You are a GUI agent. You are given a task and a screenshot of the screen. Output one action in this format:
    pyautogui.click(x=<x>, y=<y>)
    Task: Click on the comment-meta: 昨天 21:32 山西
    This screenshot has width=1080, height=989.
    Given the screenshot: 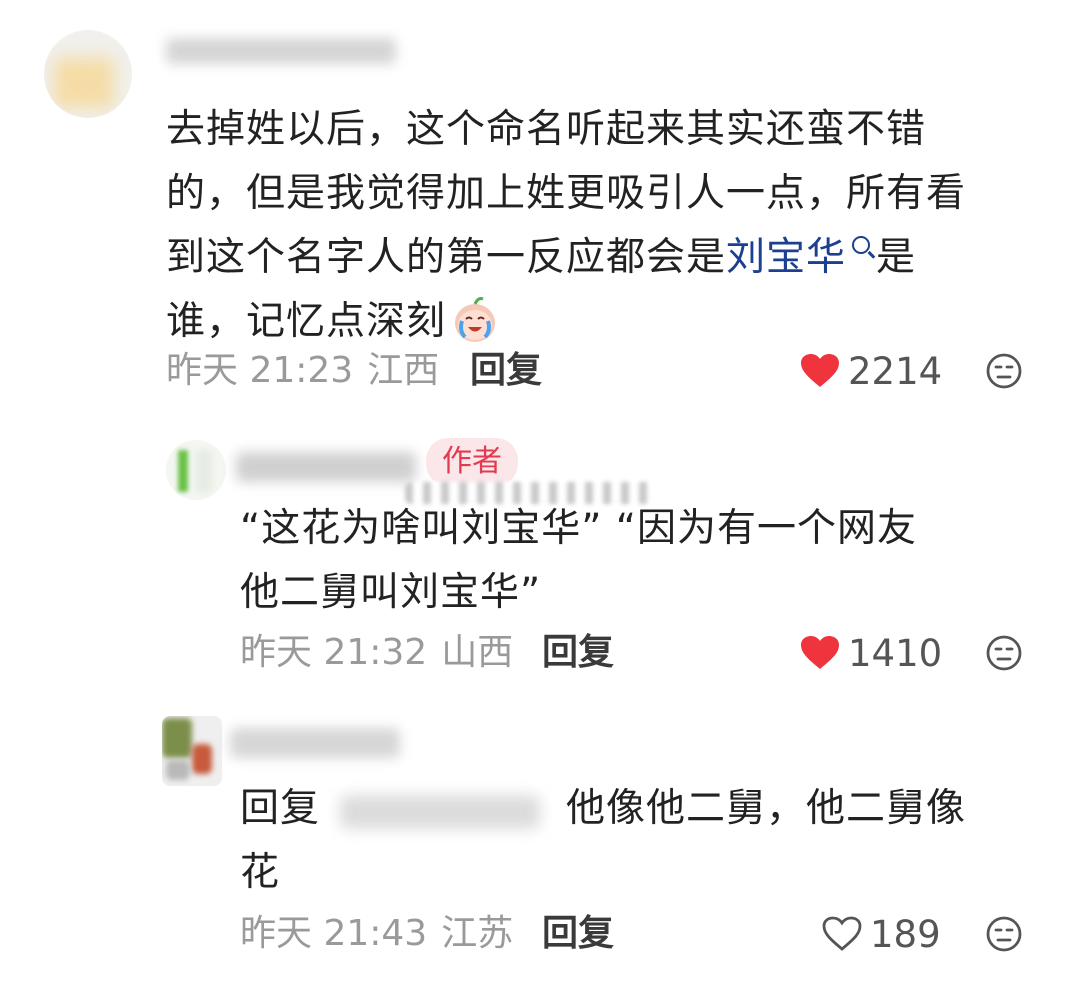 What is the action you would take?
    pyautogui.click(x=376, y=653)
    